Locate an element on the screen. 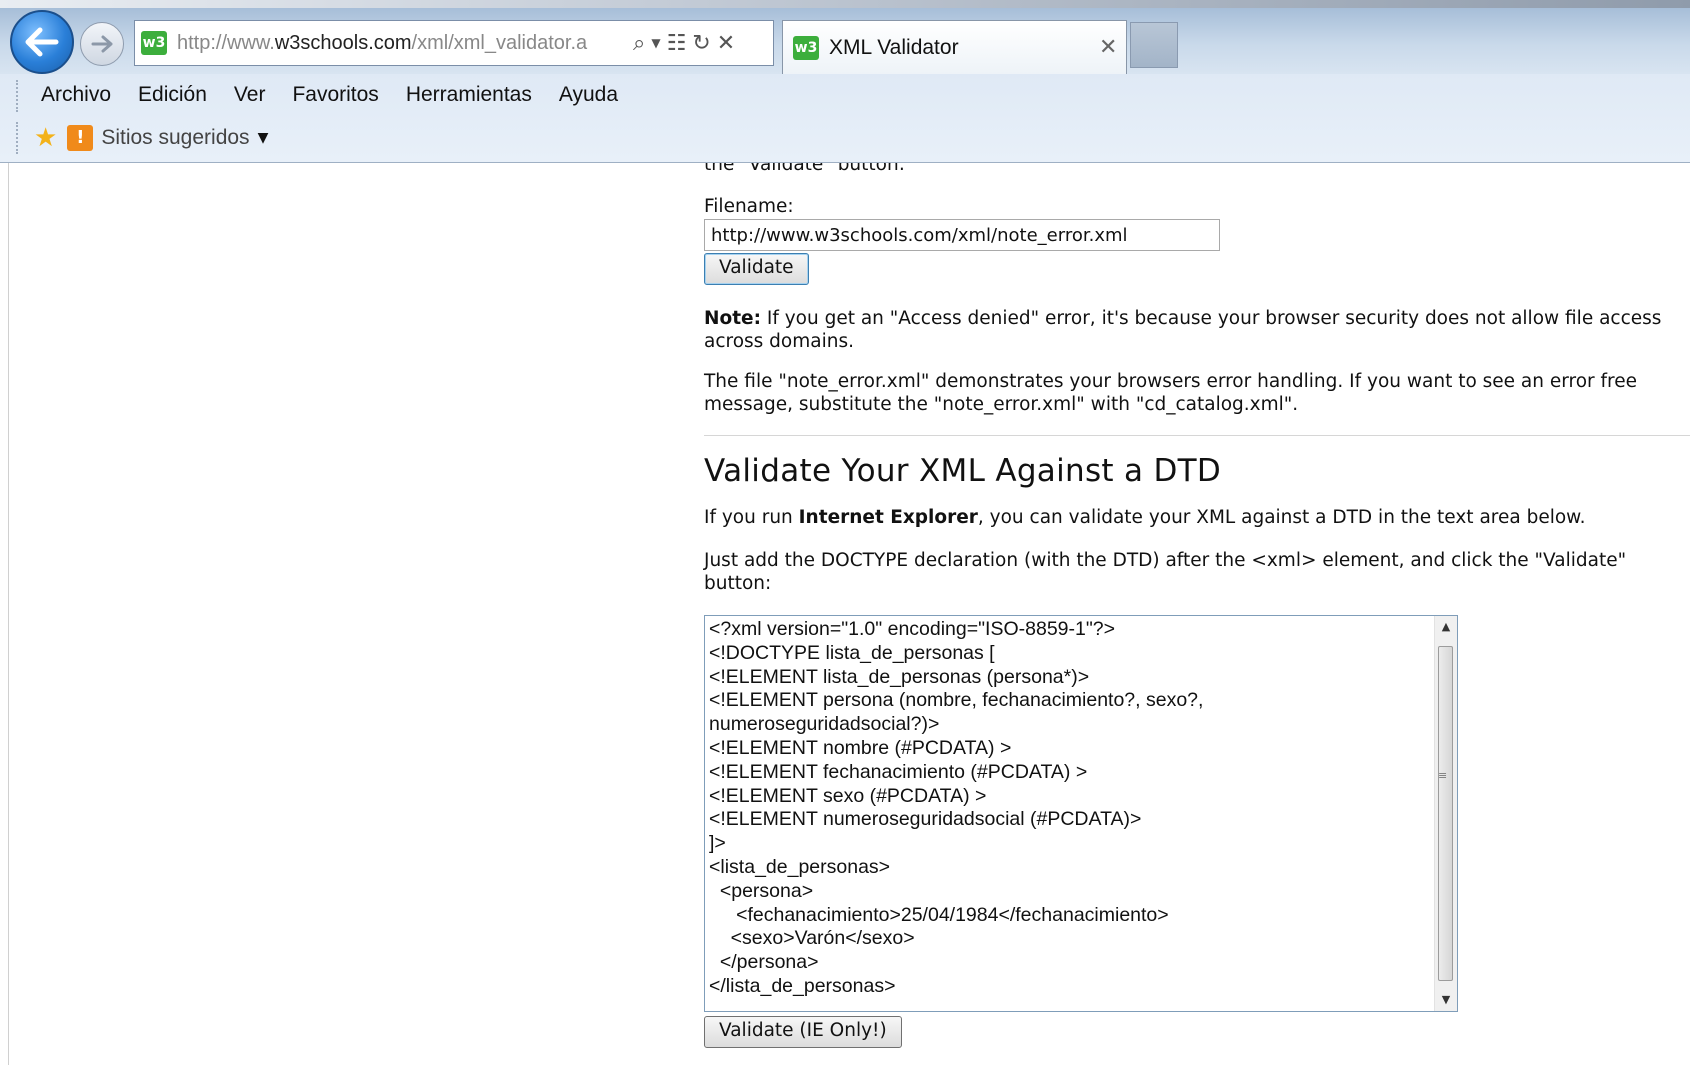  scrollbar-thumb is located at coordinates (1445, 813).